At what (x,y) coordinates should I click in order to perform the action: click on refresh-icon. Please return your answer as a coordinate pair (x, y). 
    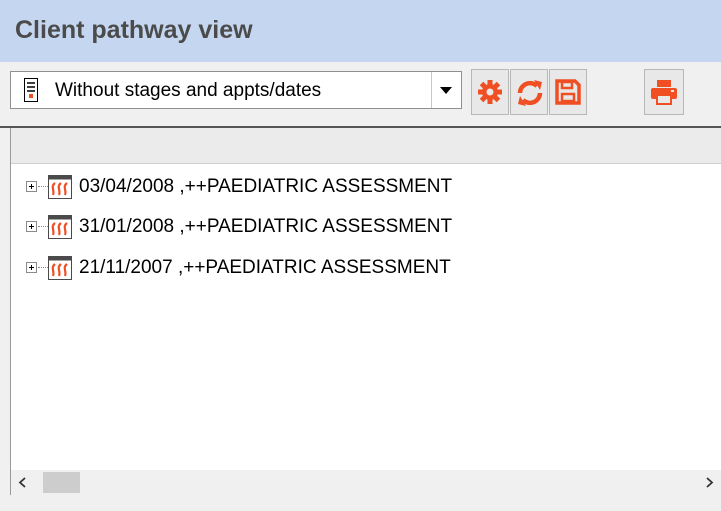
    Looking at the image, I should click on (530, 93).